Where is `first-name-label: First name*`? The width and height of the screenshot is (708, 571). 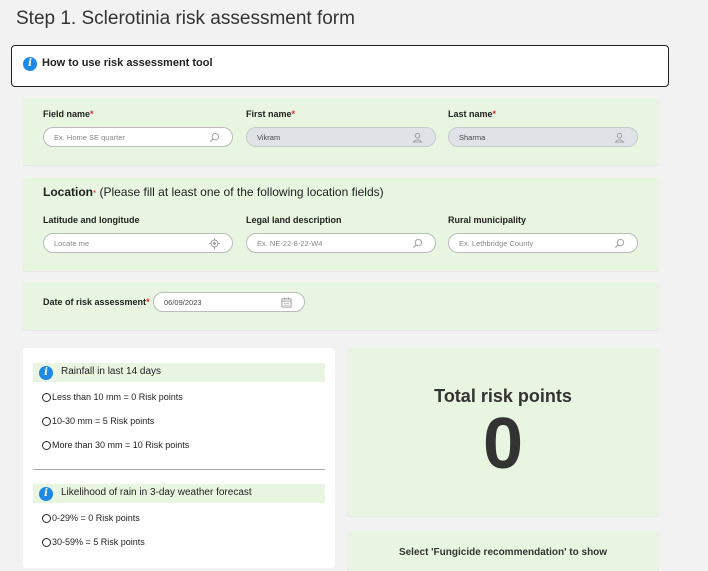 first-name-label: First name* is located at coordinates (271, 114).